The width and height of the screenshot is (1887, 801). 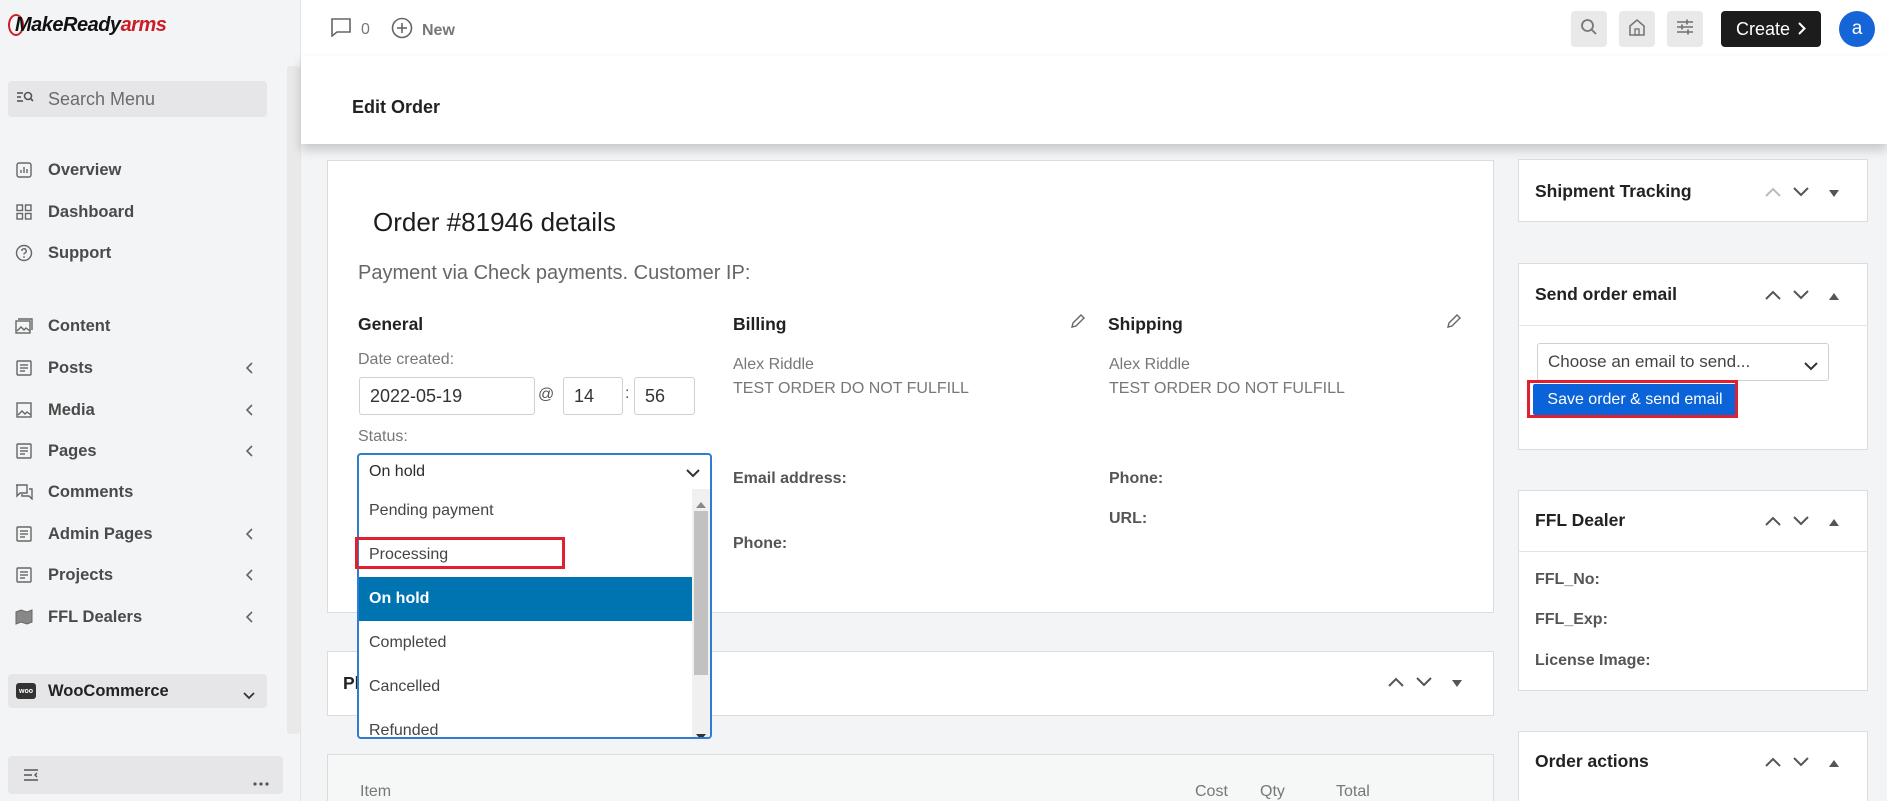 I want to click on sidebar-item-admin-pages: Admin Pages, so click(x=133, y=534).